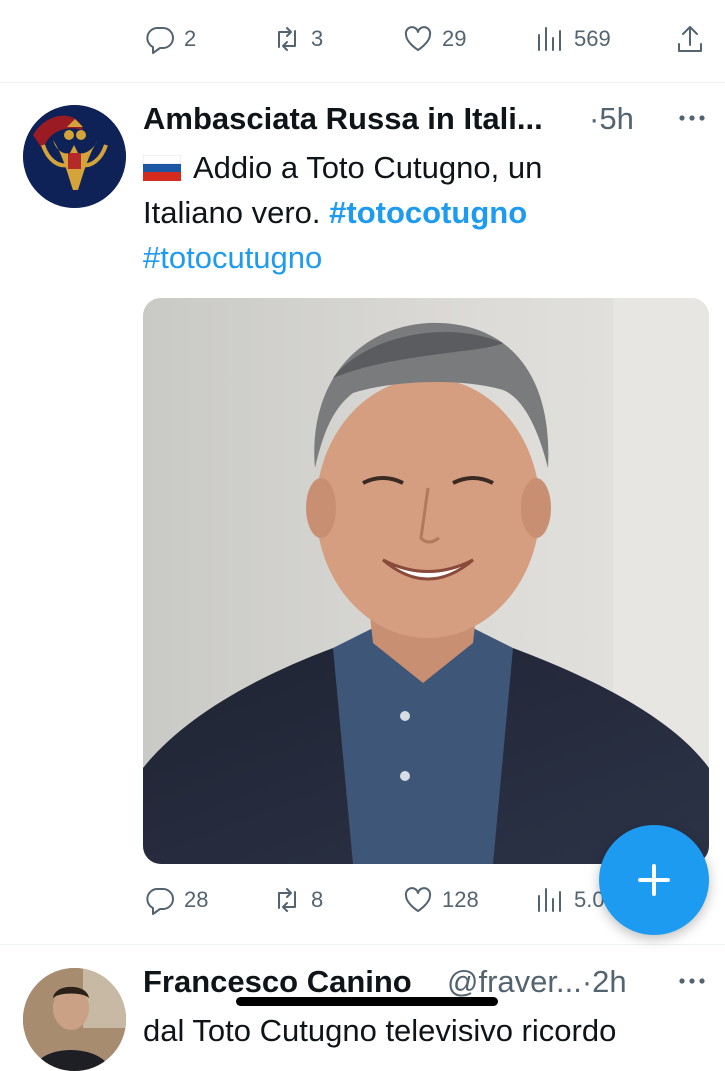  Describe the element at coordinates (297, 39) in the screenshot. I see `retweet-button: 3` at that location.